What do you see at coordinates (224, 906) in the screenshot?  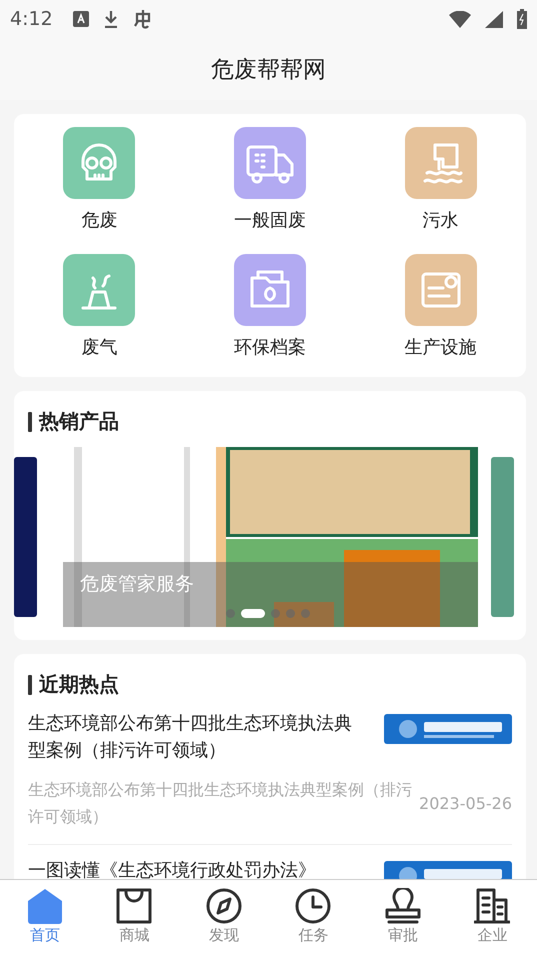 I see `compass-icon` at bounding box center [224, 906].